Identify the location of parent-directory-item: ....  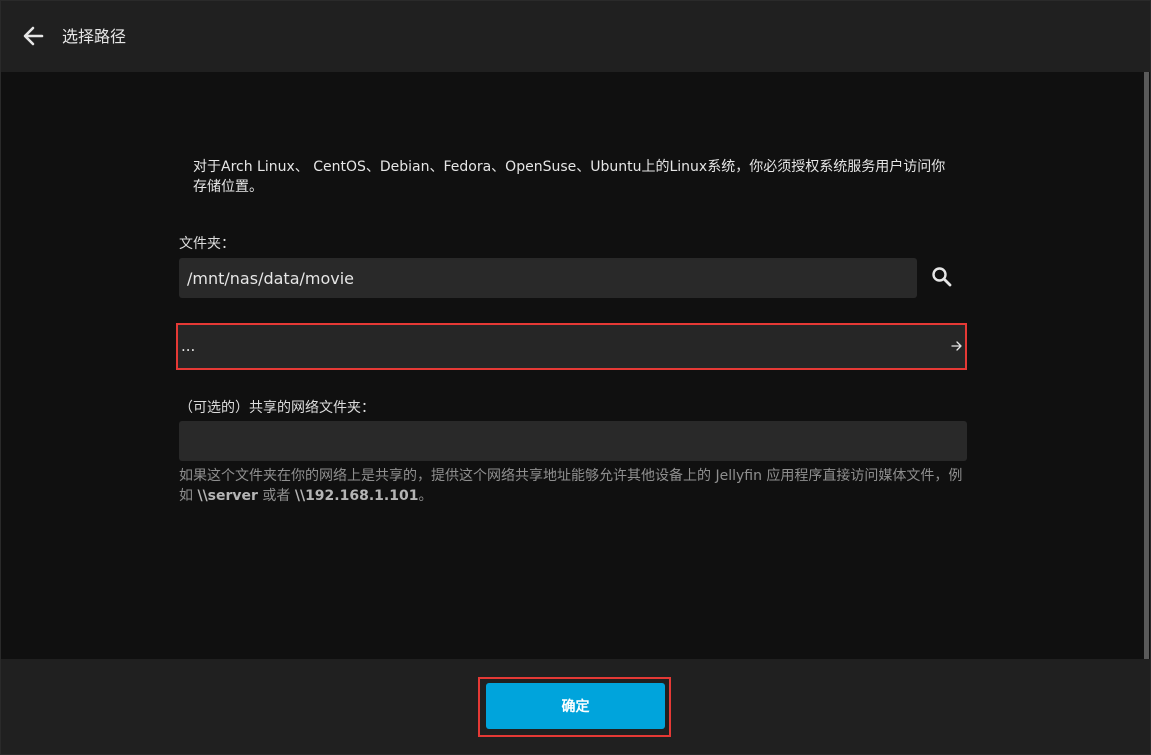
(571, 346).